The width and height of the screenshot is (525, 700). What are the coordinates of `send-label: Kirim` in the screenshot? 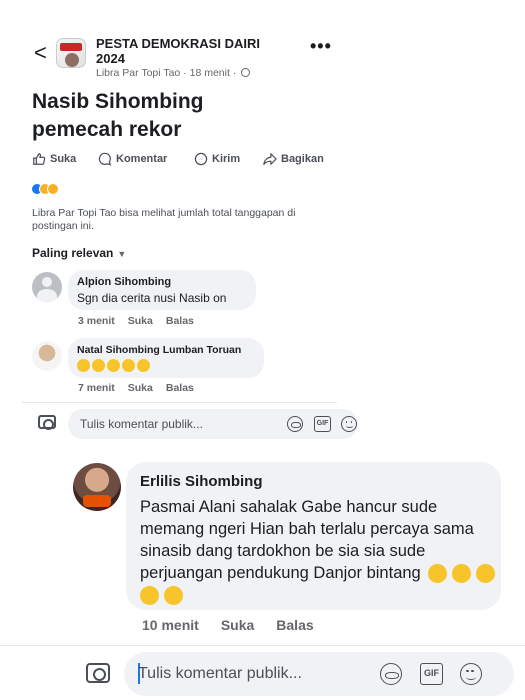 It's located at (226, 159).